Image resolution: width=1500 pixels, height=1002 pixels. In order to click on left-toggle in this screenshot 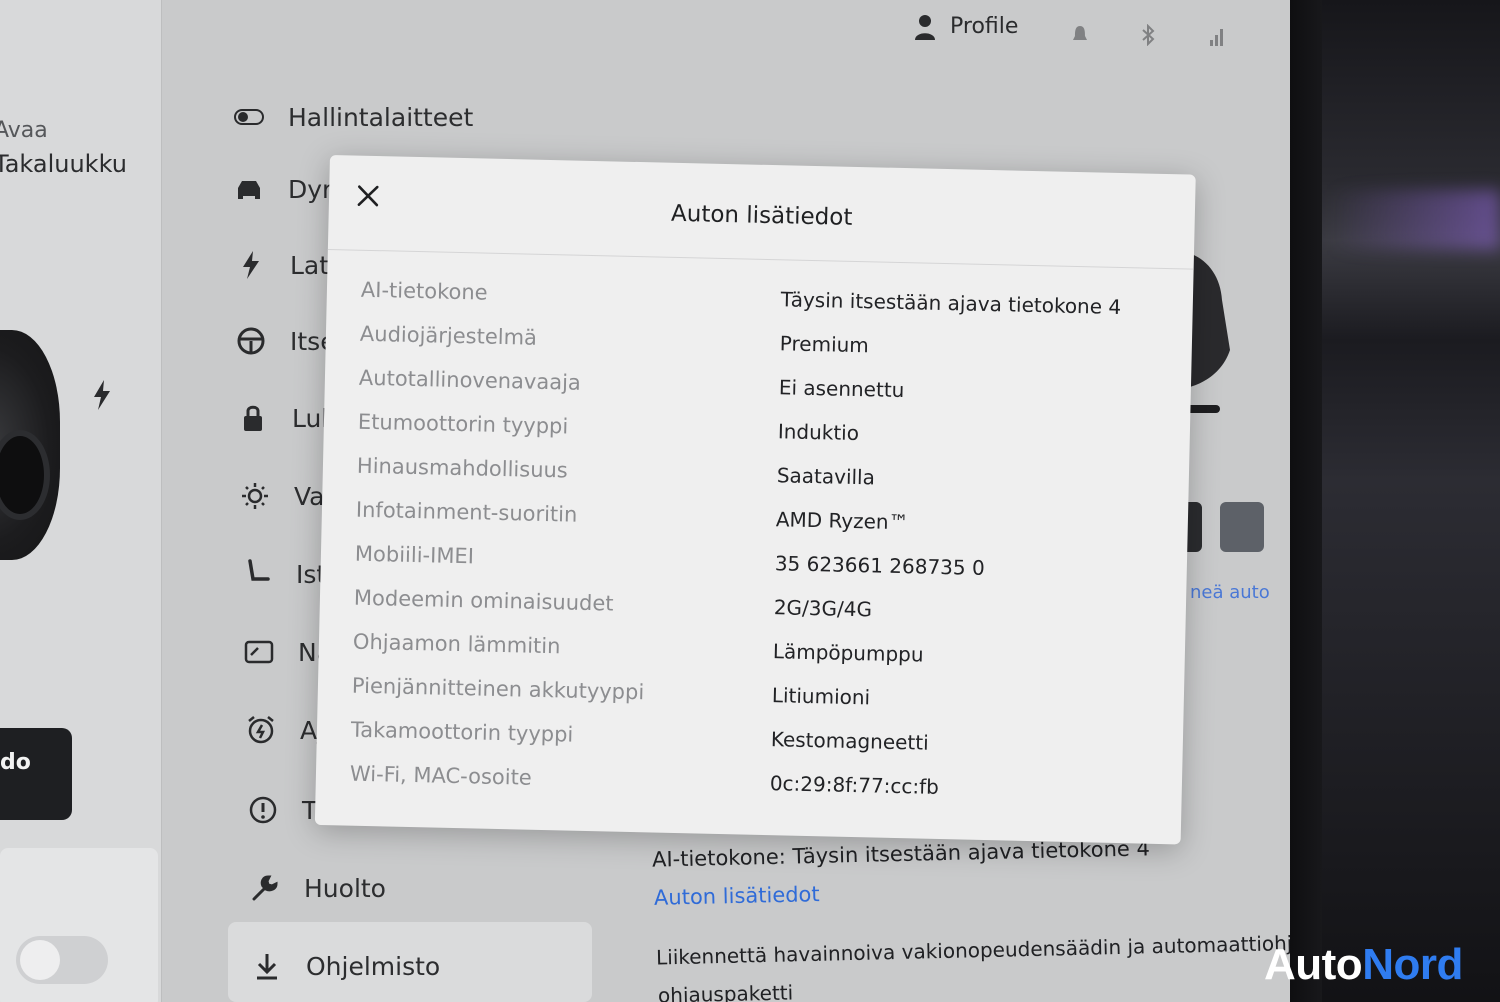, I will do `click(62, 960)`.